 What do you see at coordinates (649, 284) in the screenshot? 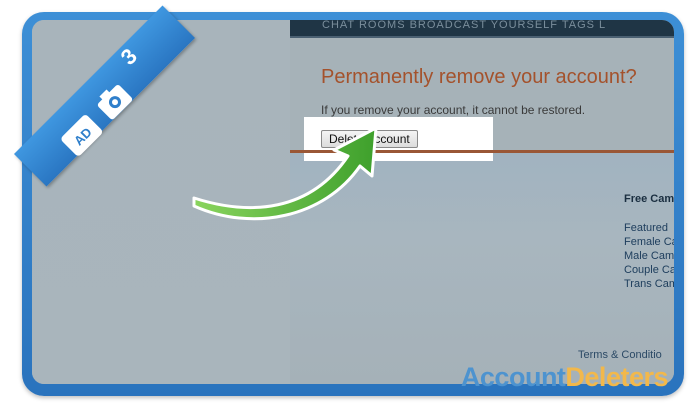
I see `list-item: Trans Cam` at bounding box center [649, 284].